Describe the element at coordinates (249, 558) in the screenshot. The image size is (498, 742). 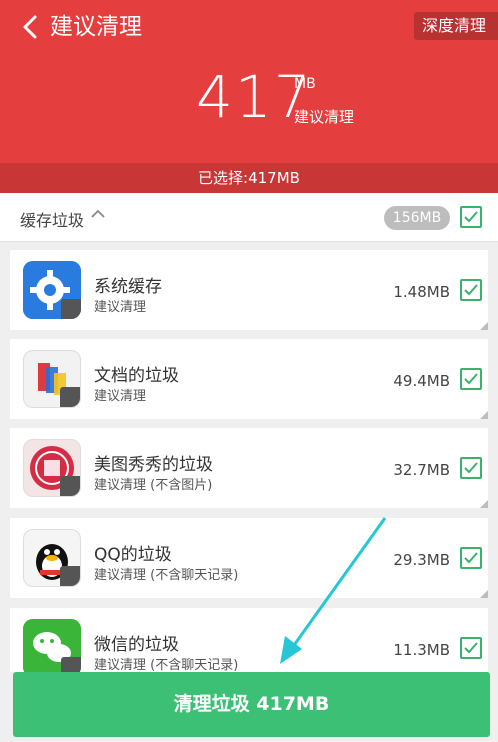
I see `junk-item-qq: QQ的垃圾 建议清理 (不含聊天记录) 29.3MB` at that location.